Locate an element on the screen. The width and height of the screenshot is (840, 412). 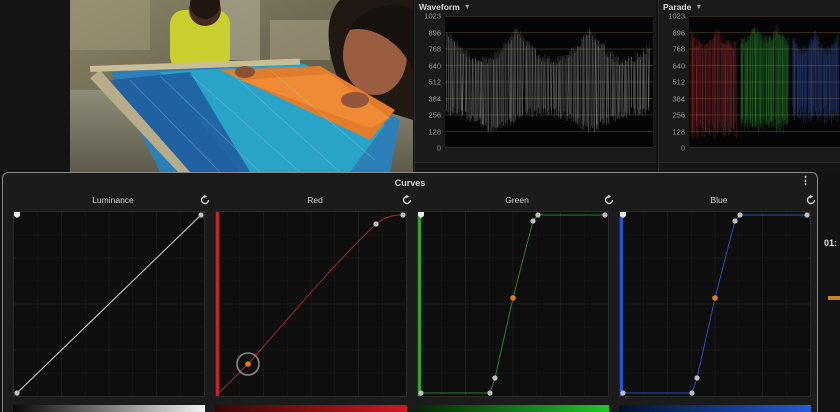
curve-header: Luminance is located at coordinates (113, 200).